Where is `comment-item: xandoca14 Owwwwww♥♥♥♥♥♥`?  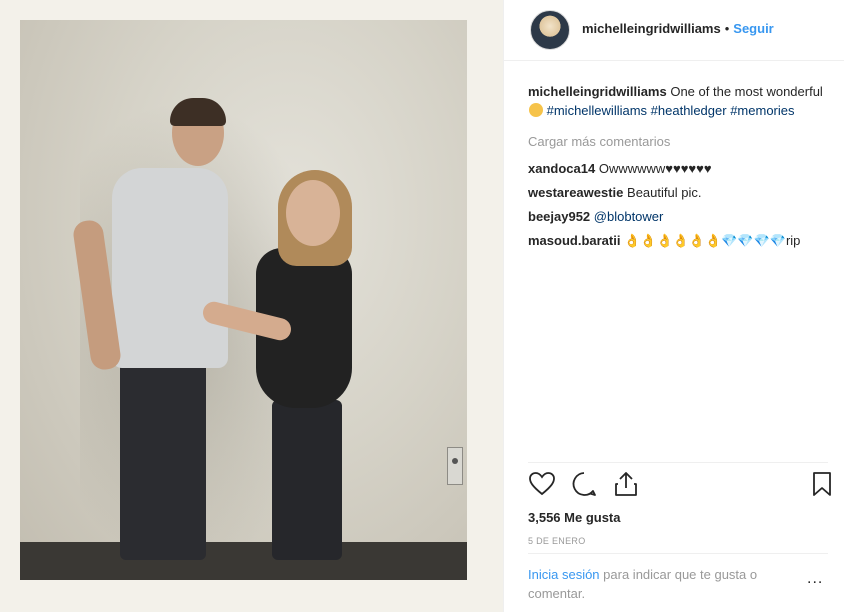
comment-item: xandoca14 Owwwwww♥♥♥♥♥♥ is located at coordinates (678, 168).